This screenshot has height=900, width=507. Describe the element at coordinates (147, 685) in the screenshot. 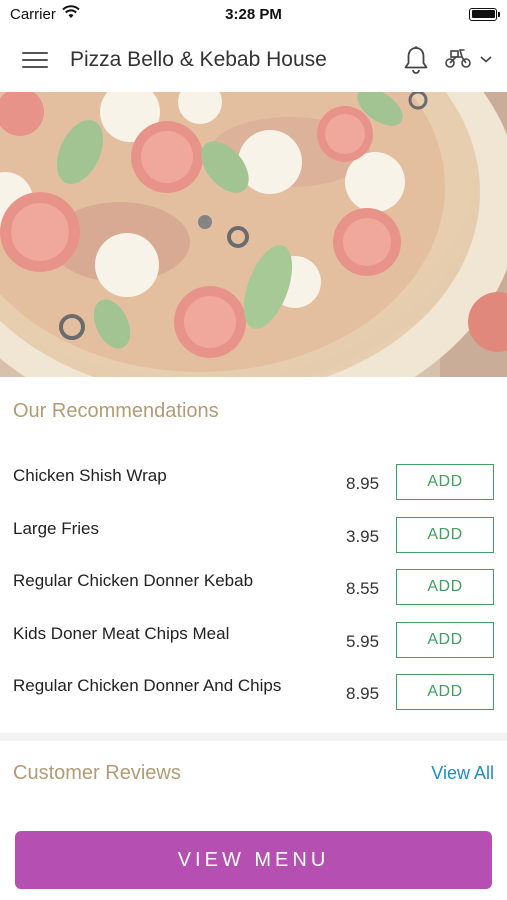

I see `item-name: Regular Chicken Donner And Chips` at that location.